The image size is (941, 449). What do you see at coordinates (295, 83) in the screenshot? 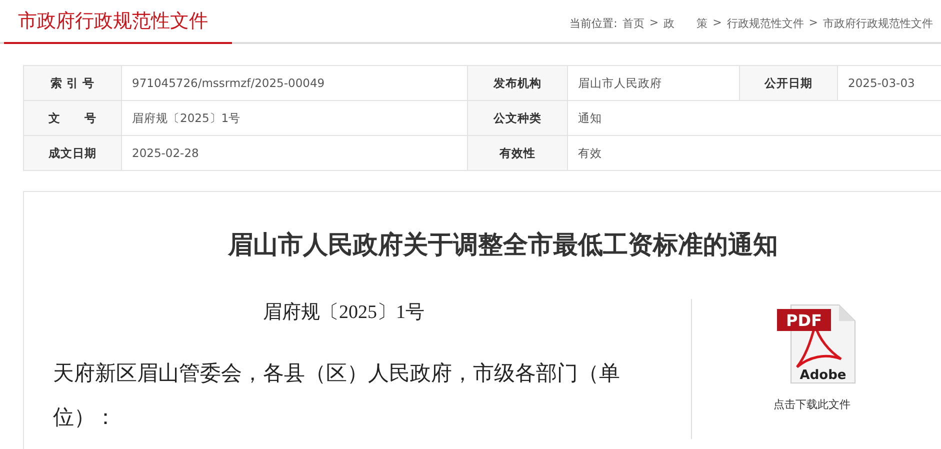
I see `field-value: 971045726/mssrmzf/2025-00049` at bounding box center [295, 83].